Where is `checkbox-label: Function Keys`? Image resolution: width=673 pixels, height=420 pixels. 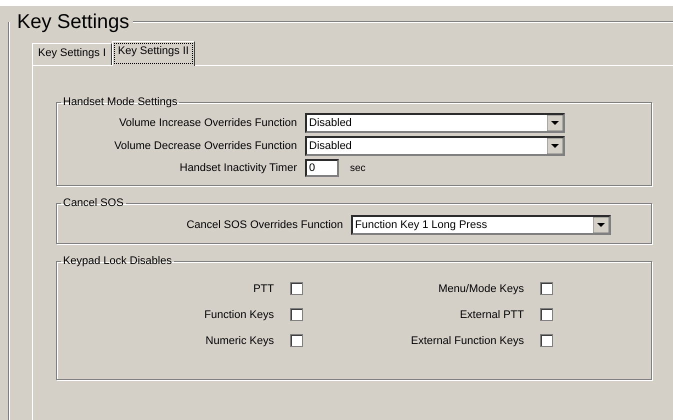 checkbox-label: Function Keys is located at coordinates (239, 314).